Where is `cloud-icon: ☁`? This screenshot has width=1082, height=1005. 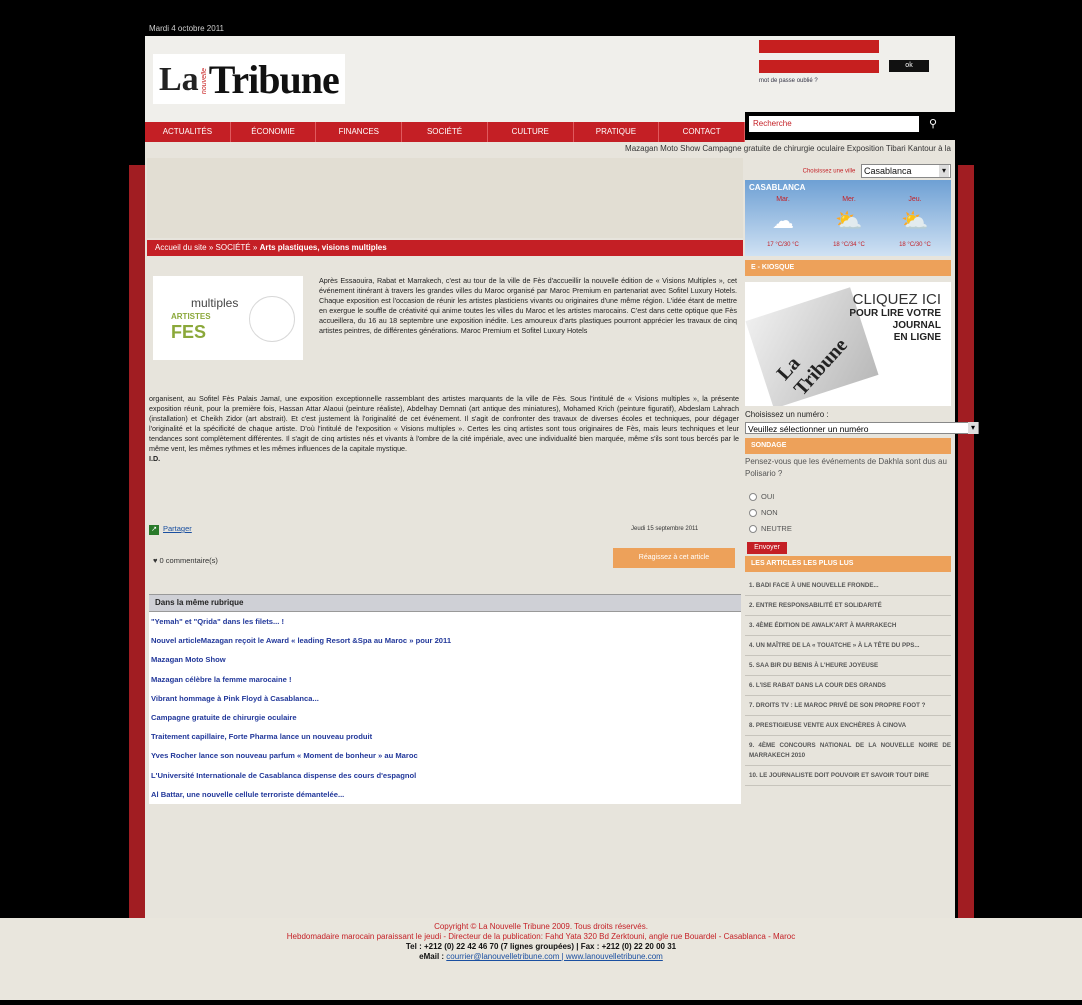
cloud-icon: ☁ is located at coordinates (783, 220).